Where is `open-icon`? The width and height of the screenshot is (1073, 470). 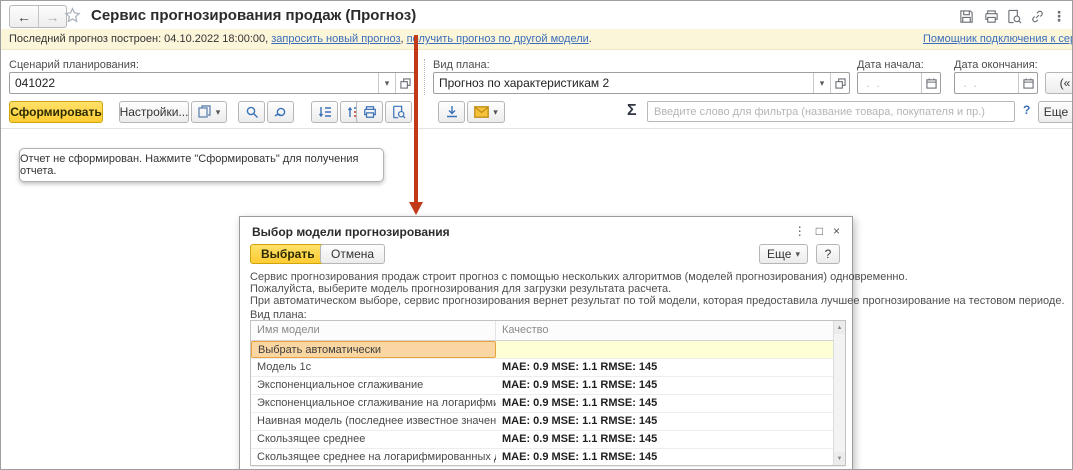
open-icon is located at coordinates (840, 83).